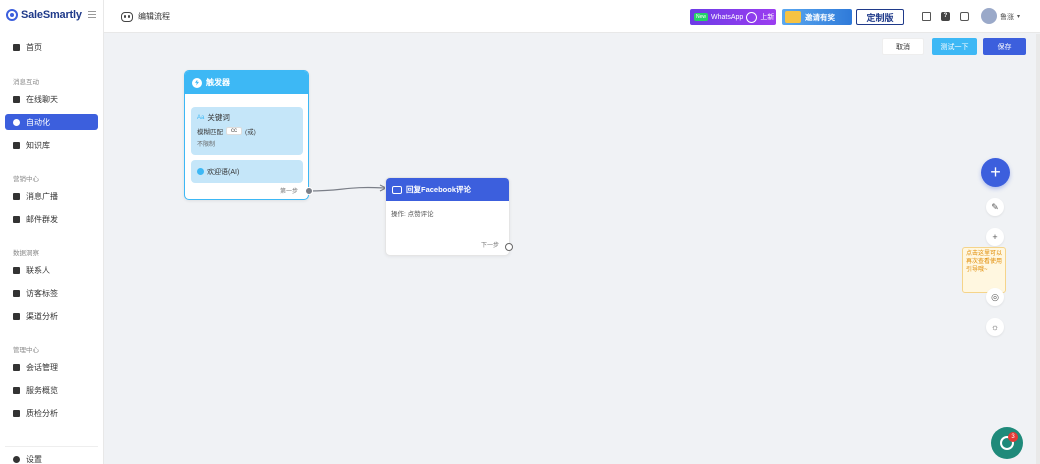 Image resolution: width=1040 pixels, height=464 pixels. I want to click on reply-node-action: 操作: 点赞评论, so click(412, 214).